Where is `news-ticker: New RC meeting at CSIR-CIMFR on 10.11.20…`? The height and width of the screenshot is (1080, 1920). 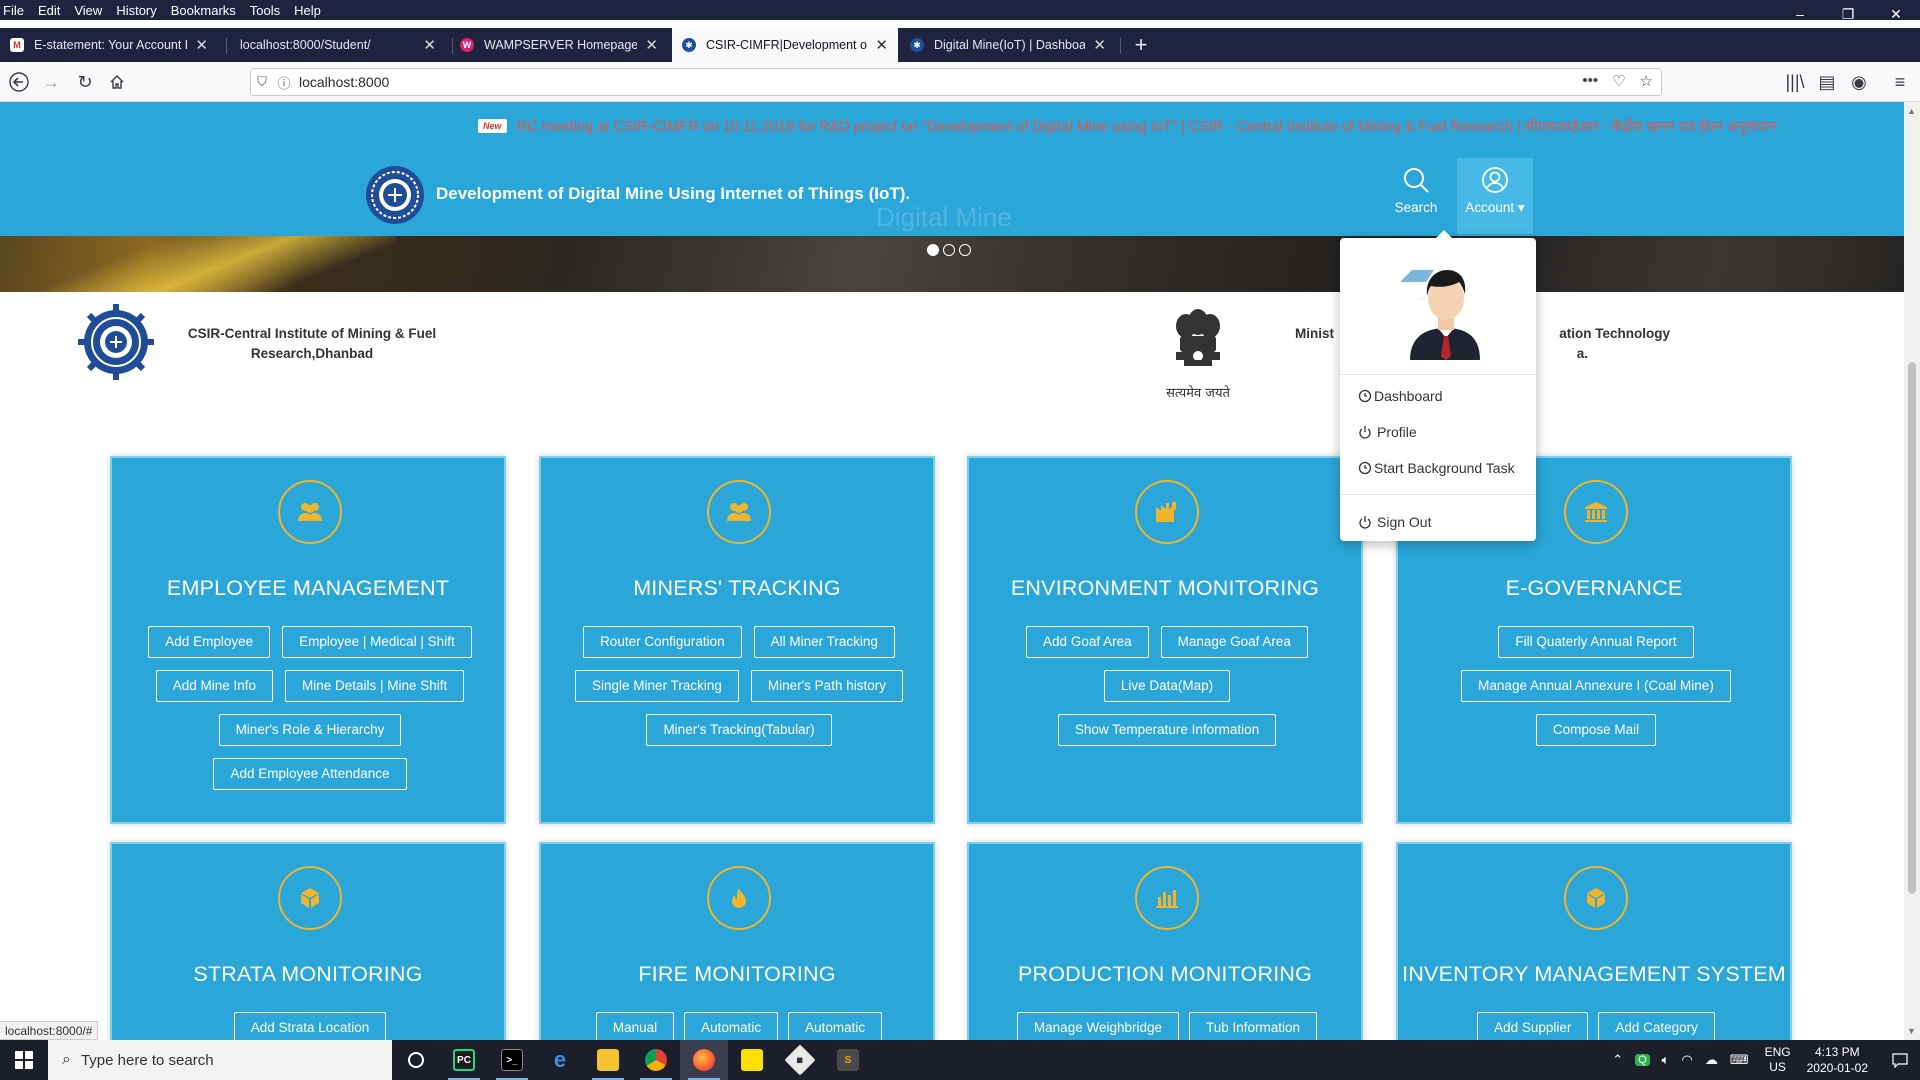
news-ticker: New RC meeting at CSIR-CIMFR on 10.11.20… is located at coordinates (1127, 126).